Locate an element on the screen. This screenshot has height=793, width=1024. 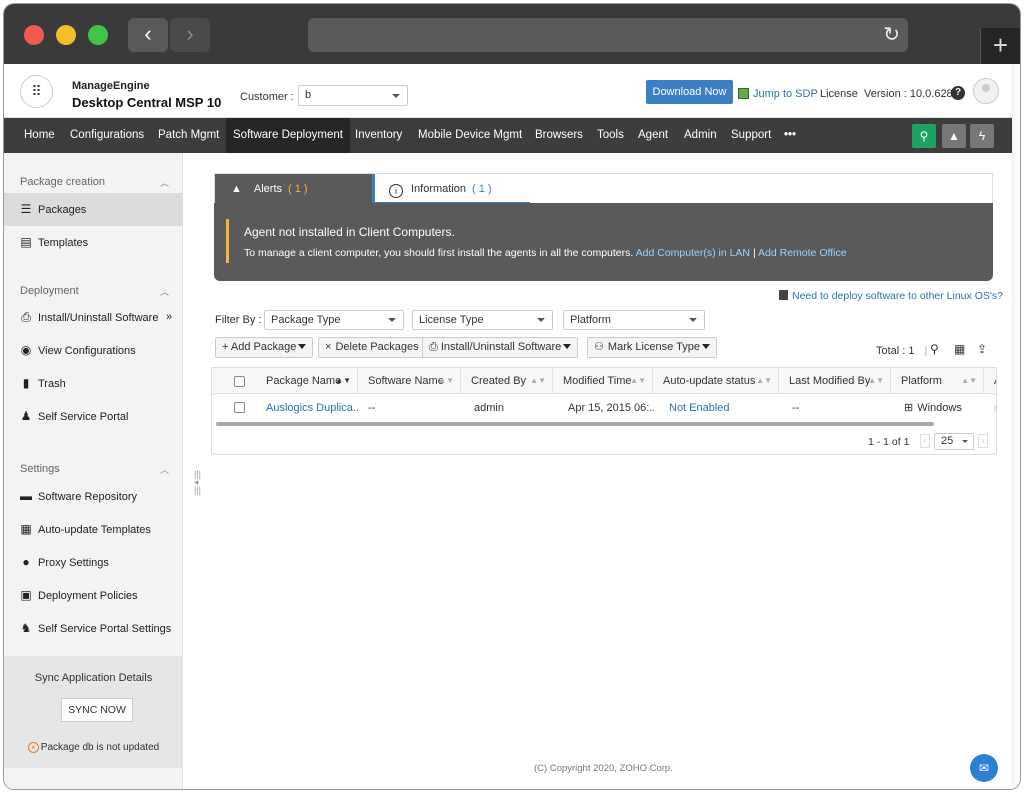
columns-icon: ▦ is located at coordinates (959, 349).